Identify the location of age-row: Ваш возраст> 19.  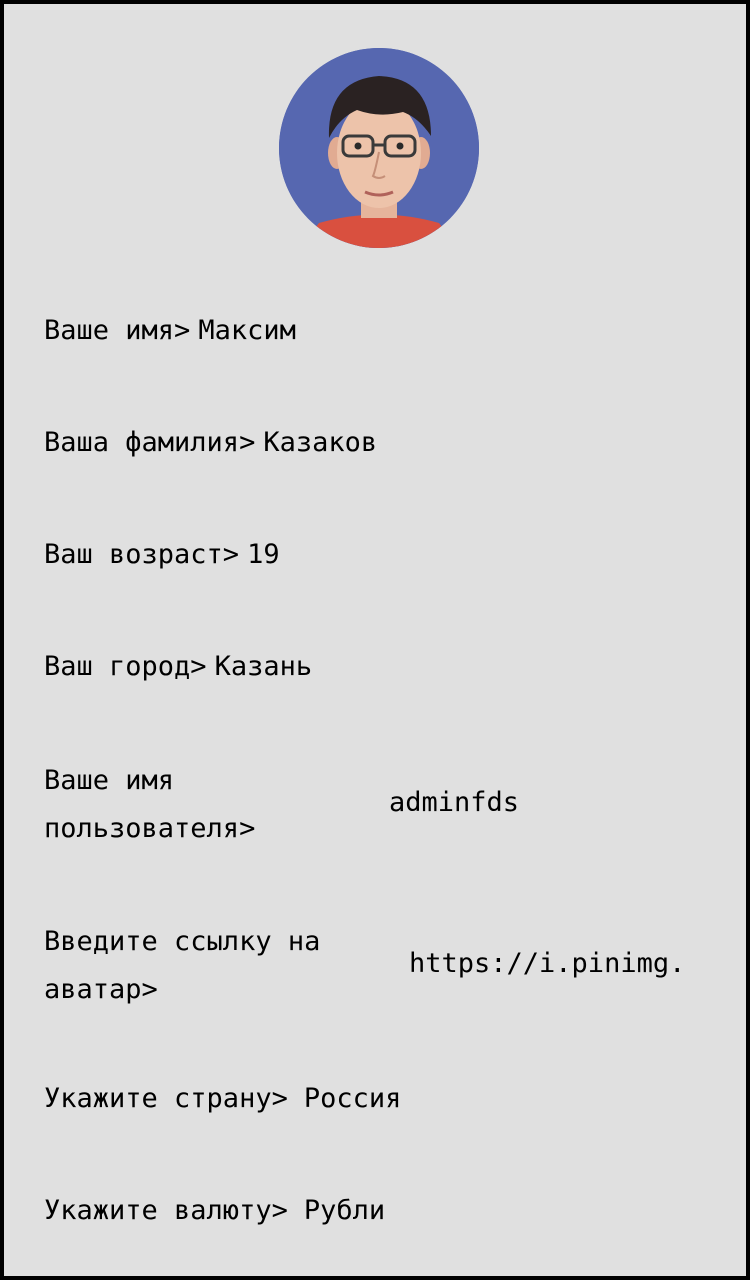
(162, 555).